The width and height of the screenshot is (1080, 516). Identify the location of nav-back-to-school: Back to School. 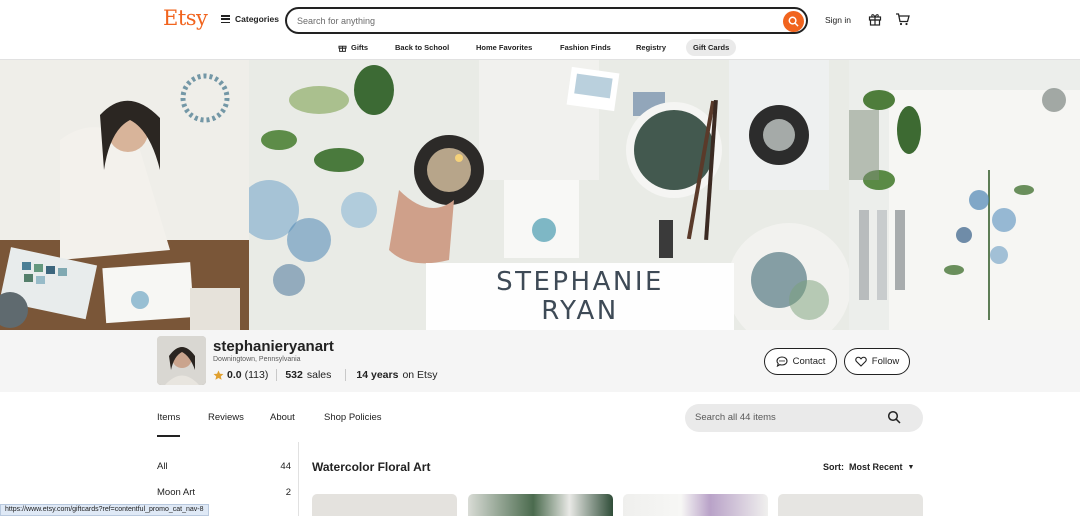
(422, 47).